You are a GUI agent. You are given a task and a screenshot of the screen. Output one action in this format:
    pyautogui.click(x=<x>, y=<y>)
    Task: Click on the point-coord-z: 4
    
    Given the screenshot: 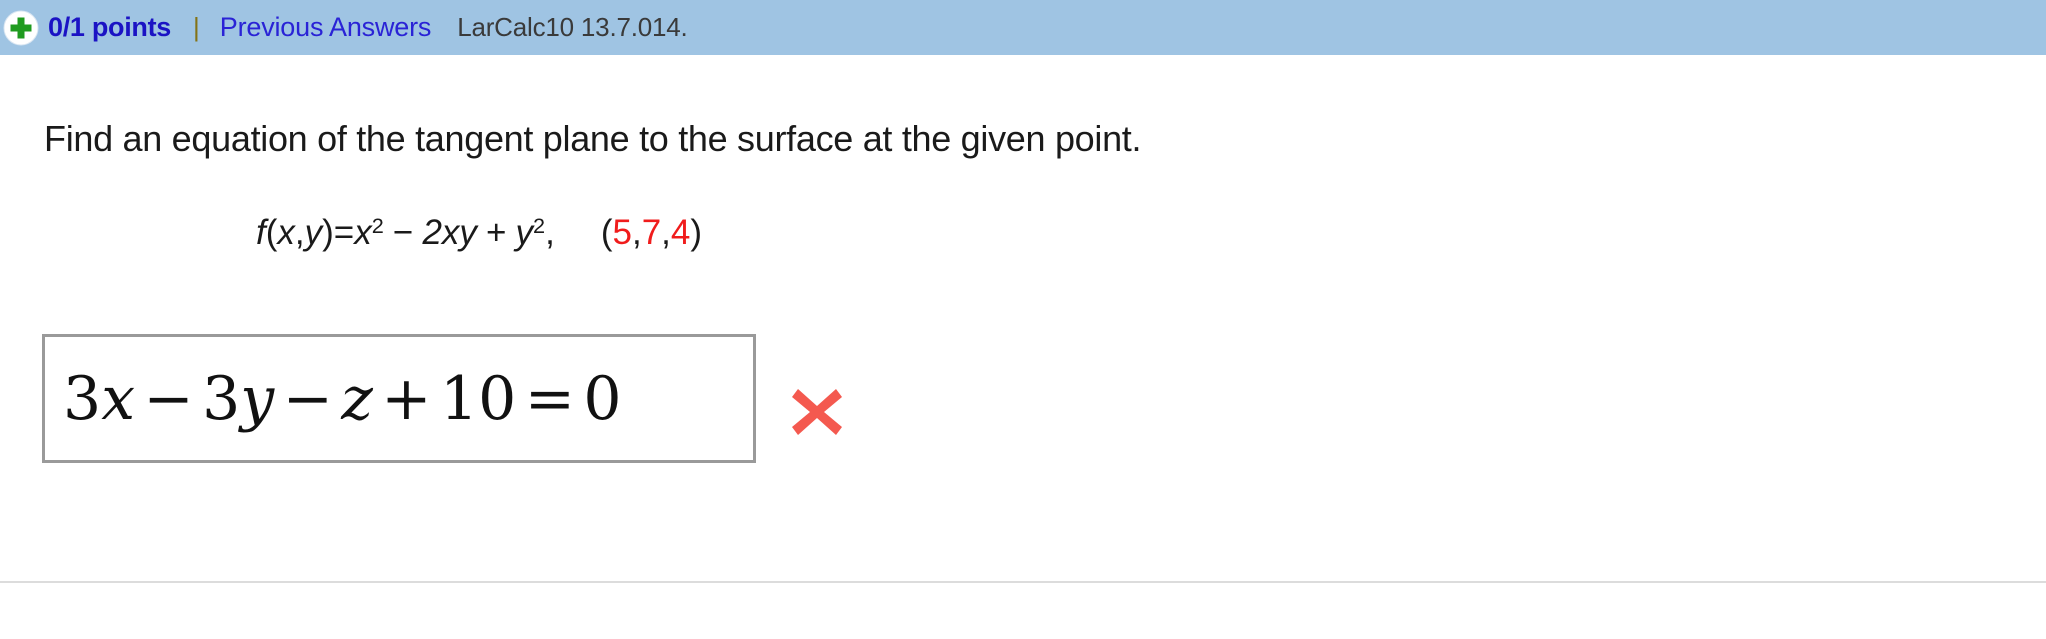 What is the action you would take?
    pyautogui.click(x=680, y=232)
    